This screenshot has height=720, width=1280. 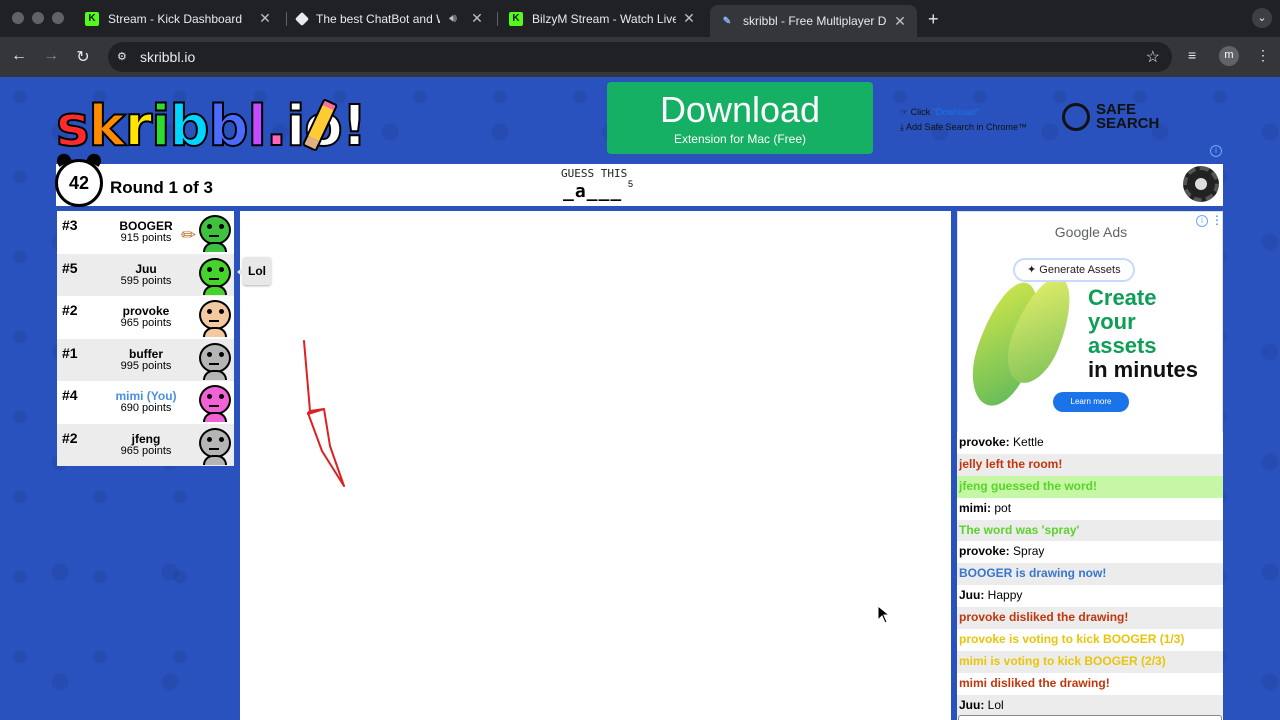 What do you see at coordinates (83, 57) in the screenshot?
I see `reload-icon: ↻` at bounding box center [83, 57].